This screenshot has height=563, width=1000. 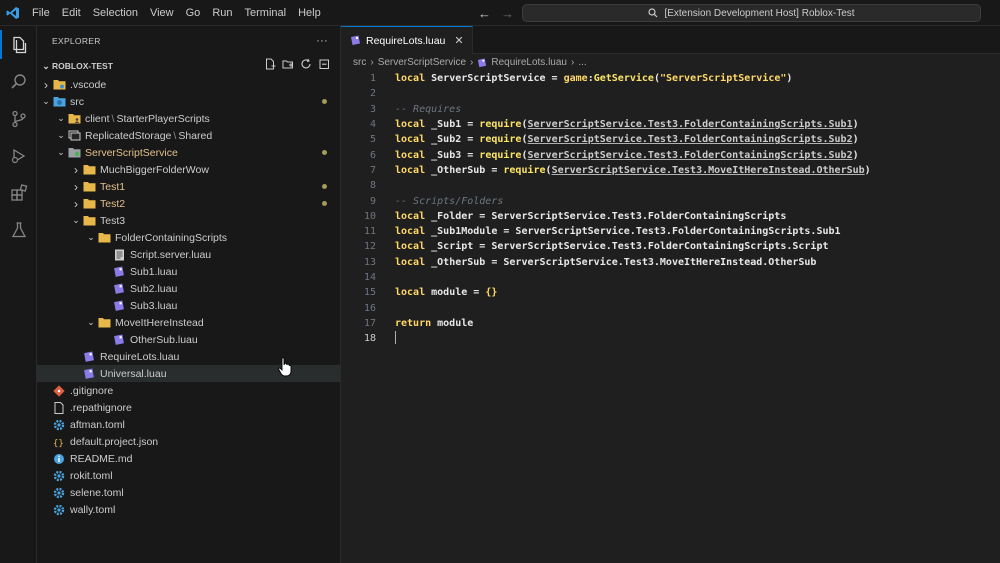 What do you see at coordinates (74, 118) in the screenshot?
I see `client-folder-icon` at bounding box center [74, 118].